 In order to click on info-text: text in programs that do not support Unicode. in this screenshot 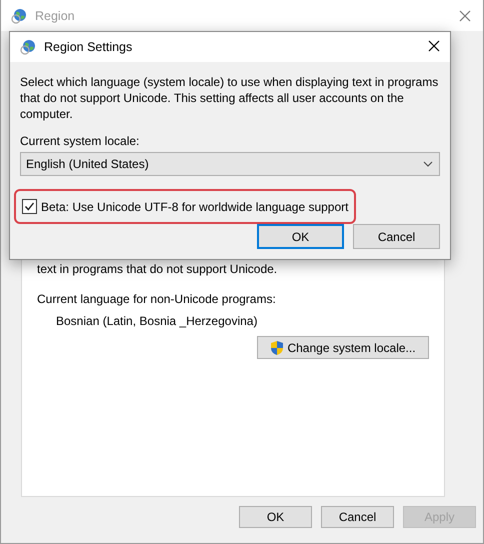, I will do `click(157, 269)`.